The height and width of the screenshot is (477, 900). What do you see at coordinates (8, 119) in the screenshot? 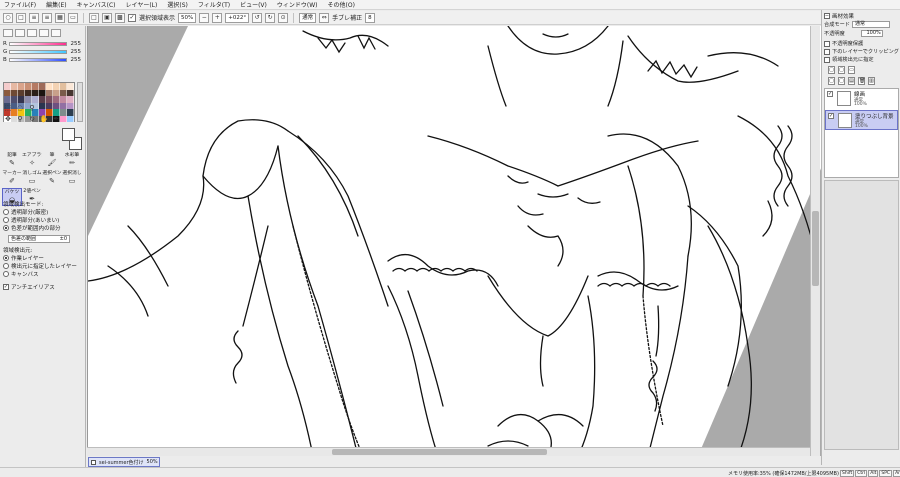
I see `move-icon: ✥` at bounding box center [8, 119].